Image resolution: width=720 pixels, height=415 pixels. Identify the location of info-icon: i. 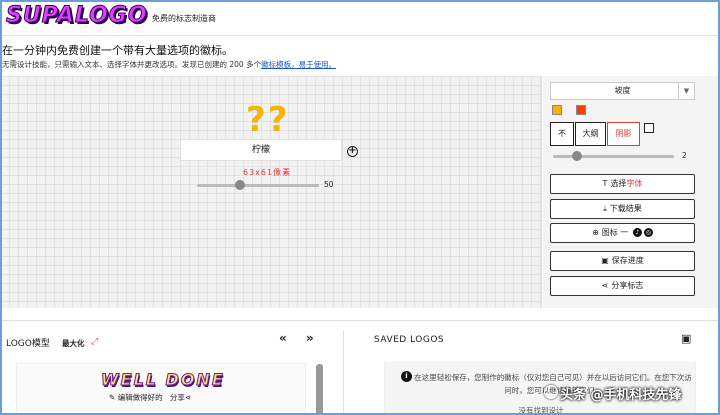
(406, 376).